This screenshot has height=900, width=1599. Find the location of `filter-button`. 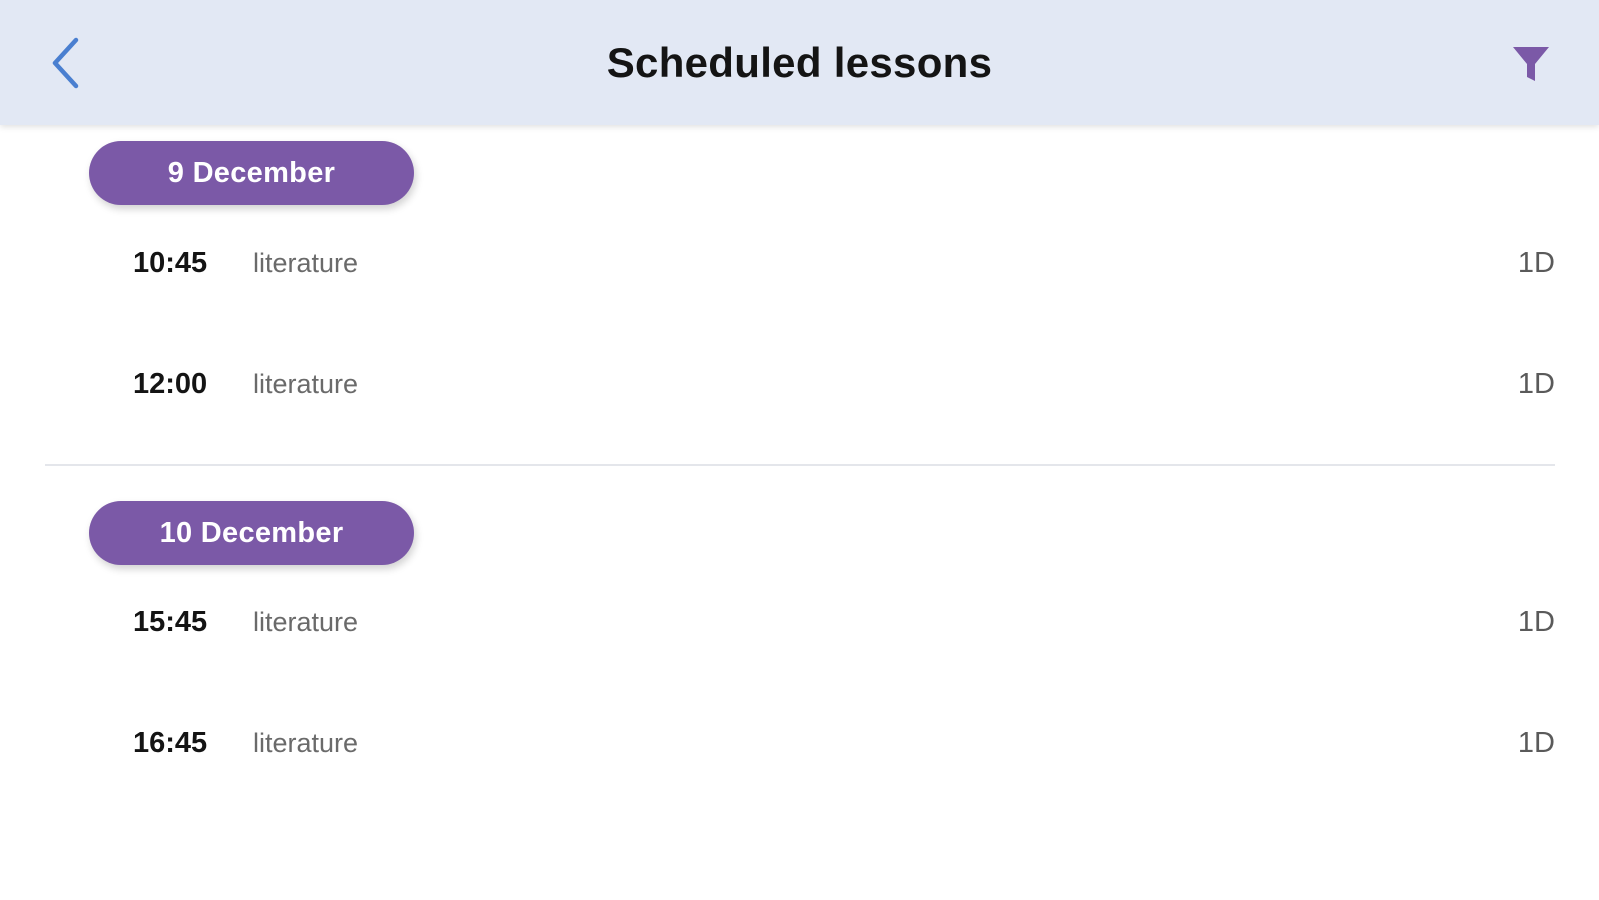

filter-button is located at coordinates (1531, 64).